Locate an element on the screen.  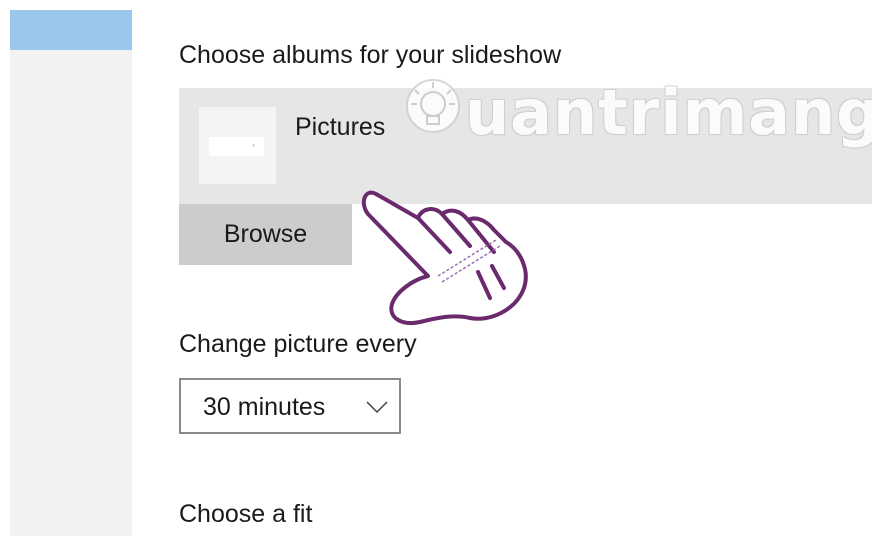
selected-nav-item is located at coordinates (71, 30).